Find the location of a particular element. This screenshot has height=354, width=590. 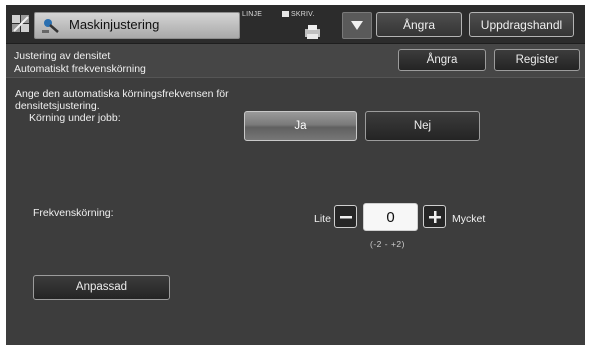

undo-button: Ångra is located at coordinates (442, 60).